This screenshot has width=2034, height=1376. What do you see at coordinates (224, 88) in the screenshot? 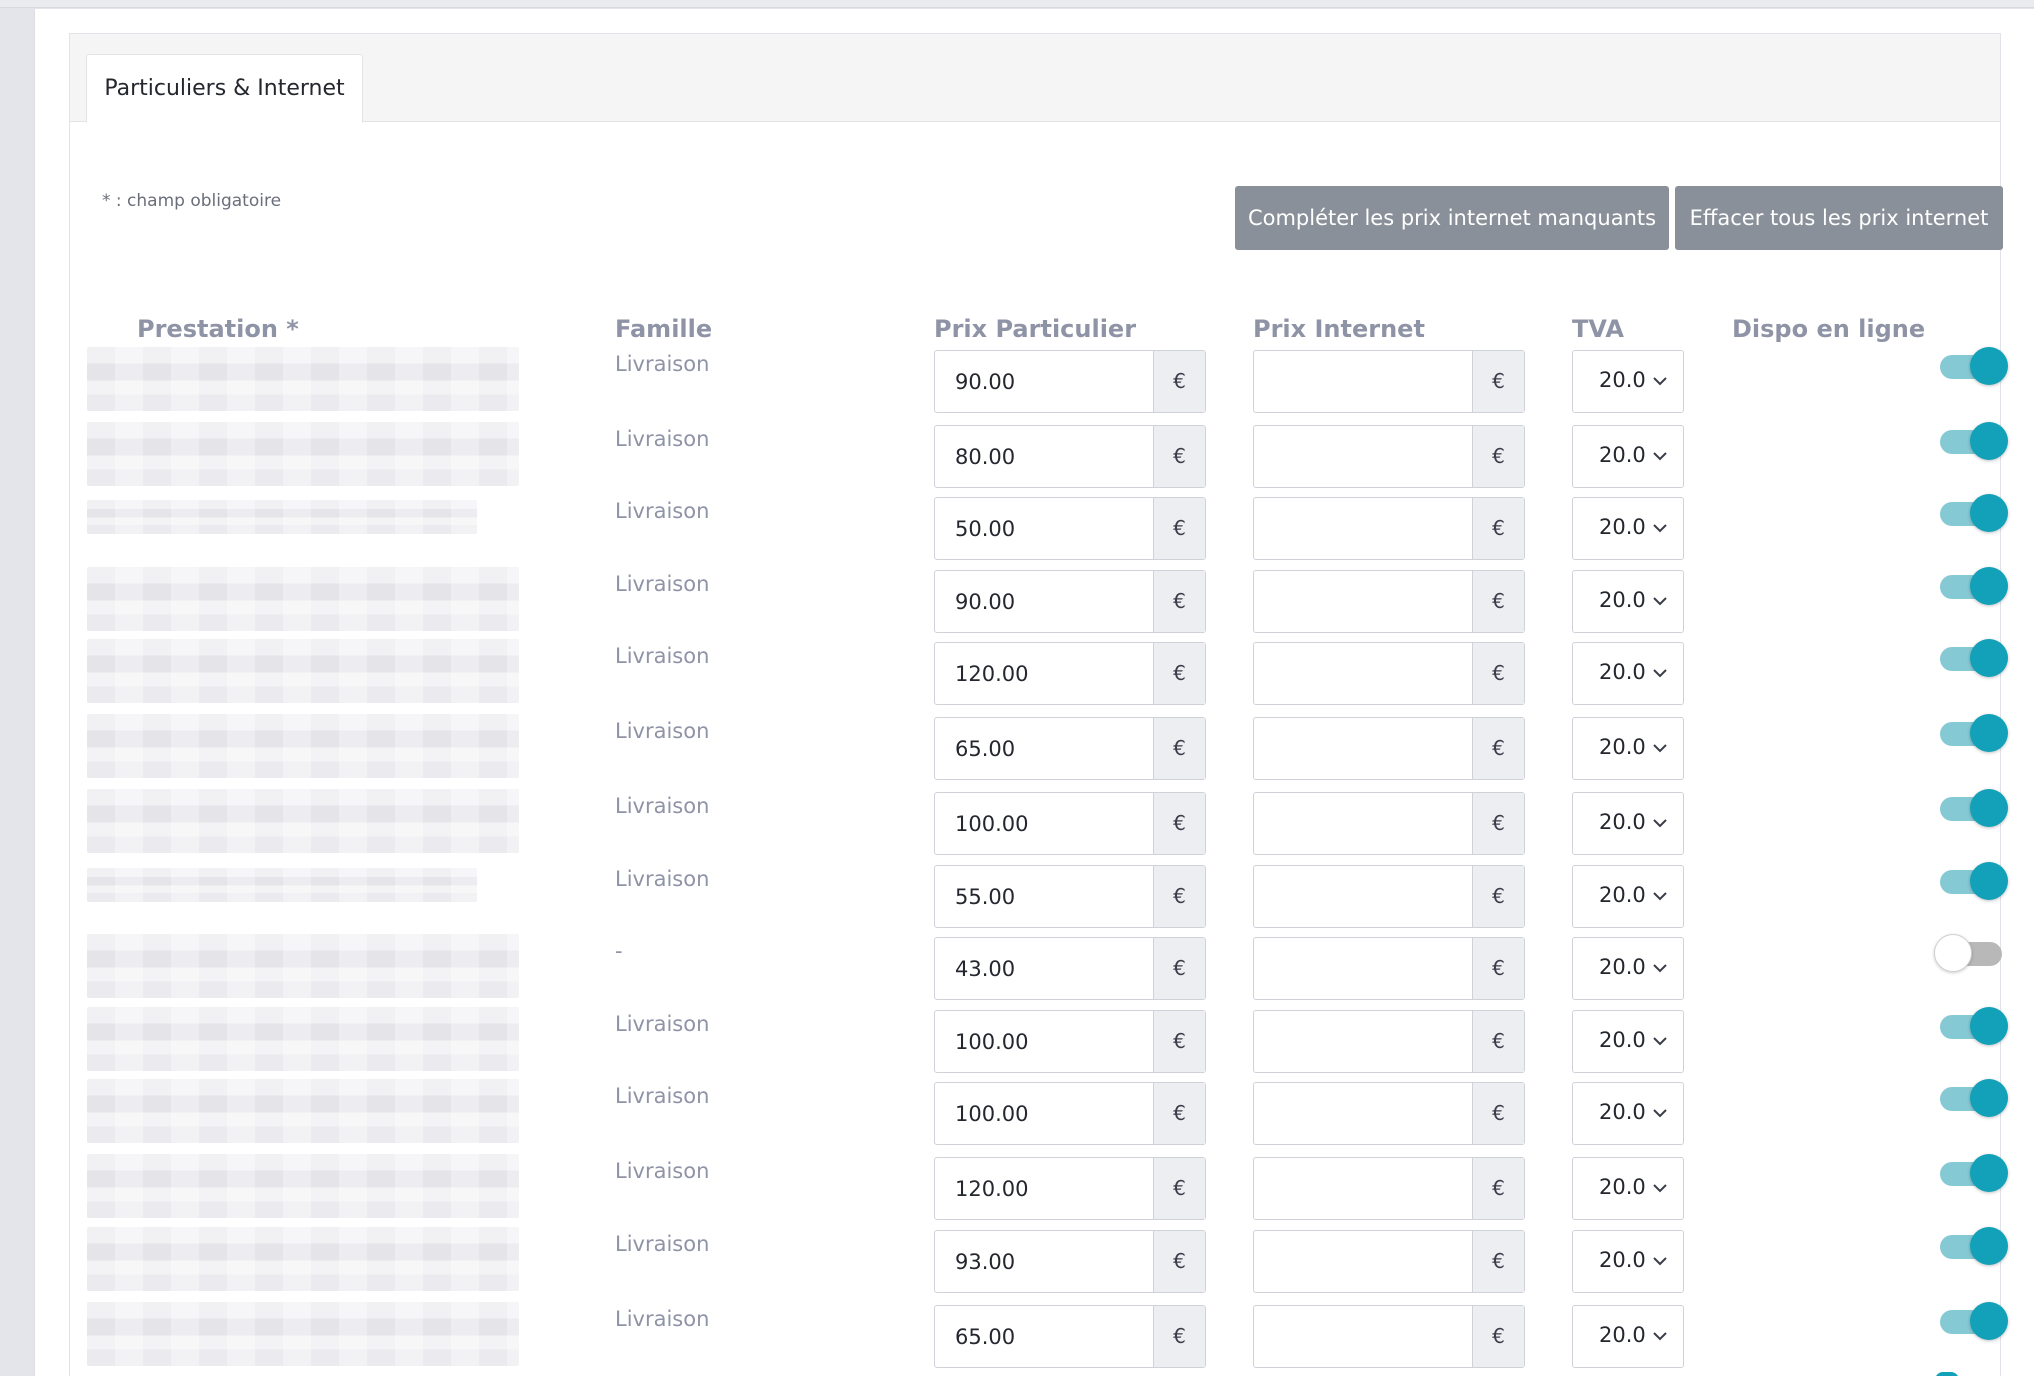
I see `tab-particuliers-internet: Particuliers & Internet` at bounding box center [224, 88].